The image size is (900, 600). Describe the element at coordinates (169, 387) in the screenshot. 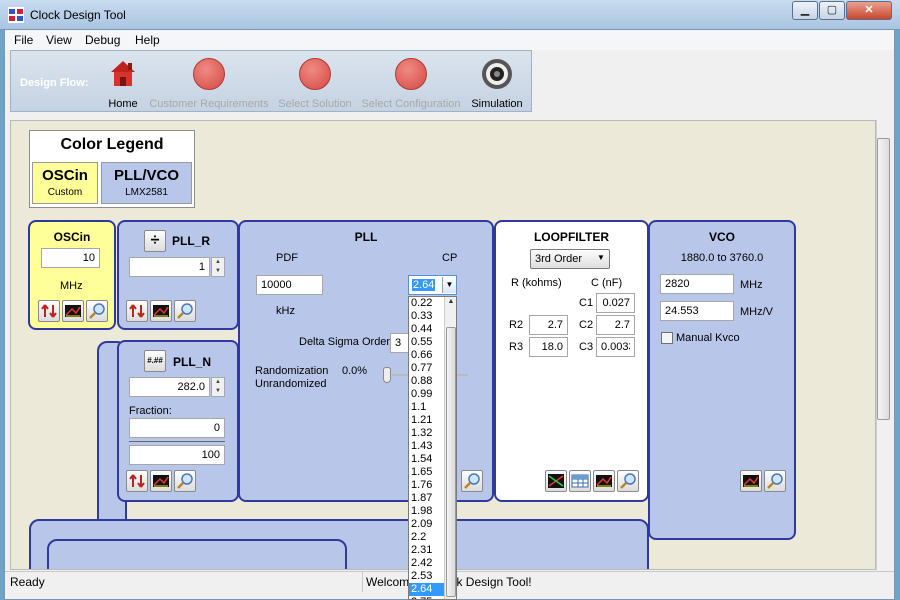

I see `pll-n-input` at that location.